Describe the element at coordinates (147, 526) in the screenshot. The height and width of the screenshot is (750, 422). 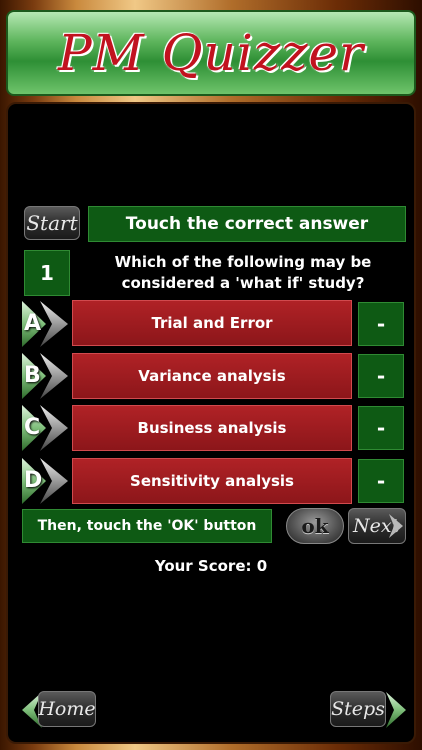
I see `ok-instruction: Then, touch the 'OK' button` at that location.